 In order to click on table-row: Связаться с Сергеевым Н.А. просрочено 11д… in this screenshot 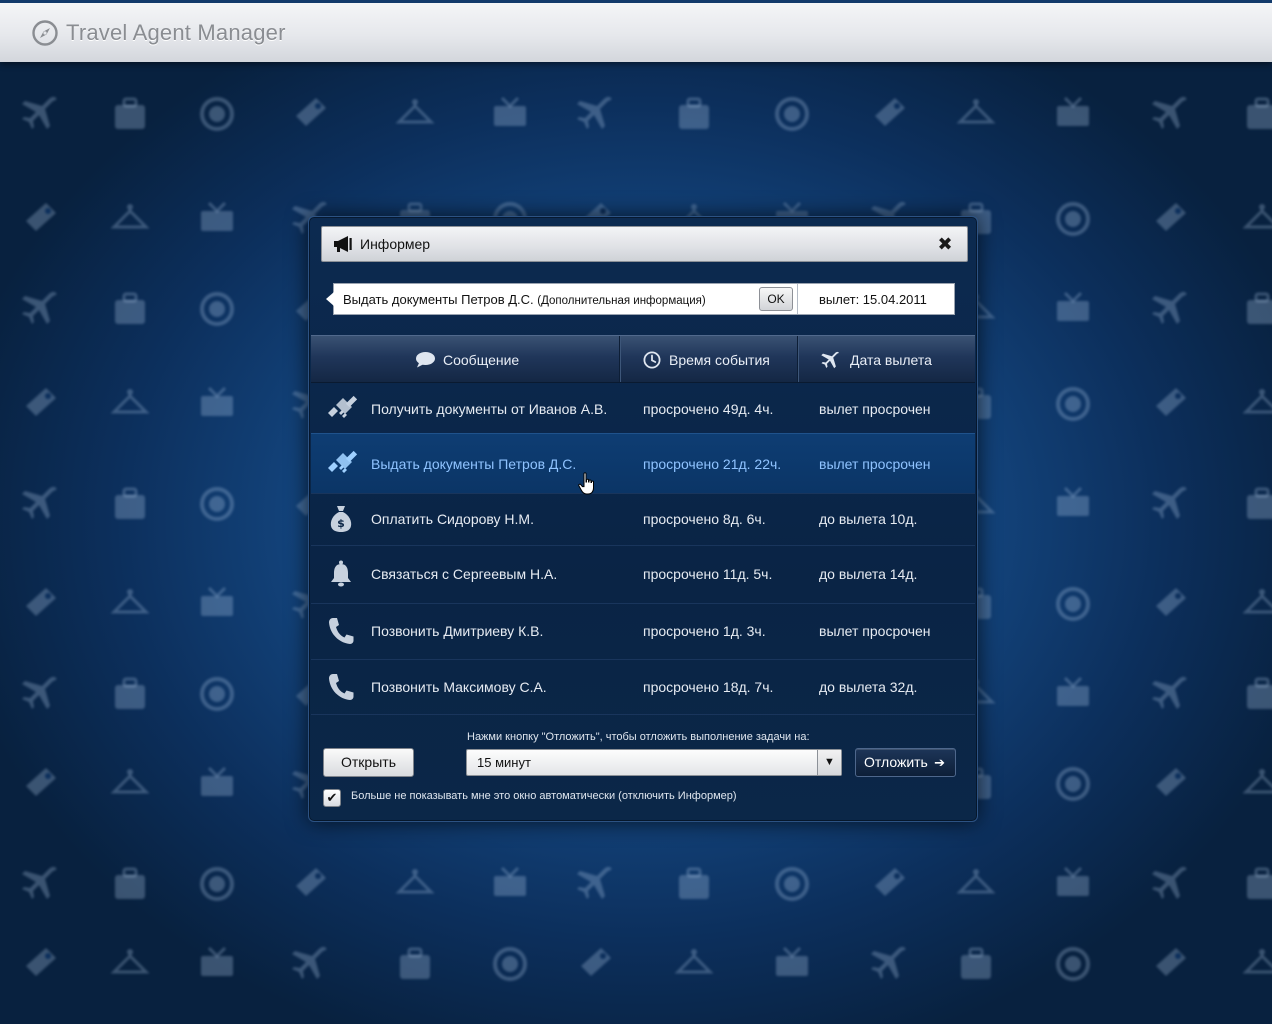, I will do `click(643, 574)`.